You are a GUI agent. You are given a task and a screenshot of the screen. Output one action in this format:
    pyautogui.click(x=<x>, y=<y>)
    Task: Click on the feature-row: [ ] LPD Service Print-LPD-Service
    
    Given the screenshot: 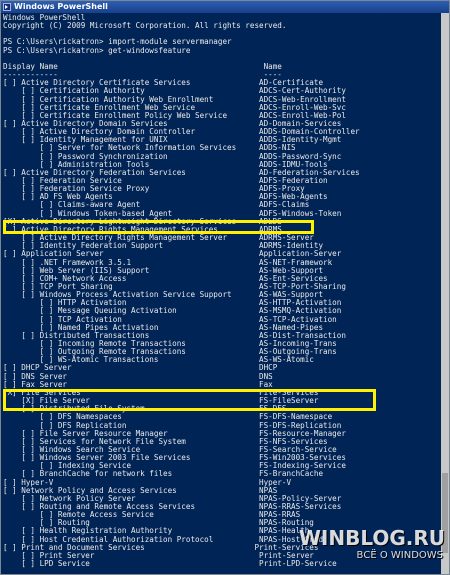 What is the action you would take?
    pyautogui.click(x=170, y=564)
    